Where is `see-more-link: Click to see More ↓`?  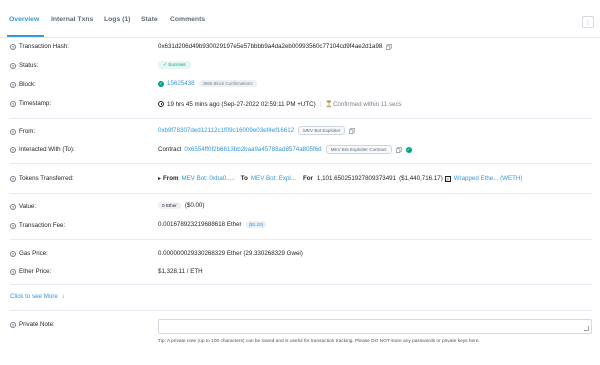
see-more-link: Click to see More ↓ is located at coordinates (37, 296).